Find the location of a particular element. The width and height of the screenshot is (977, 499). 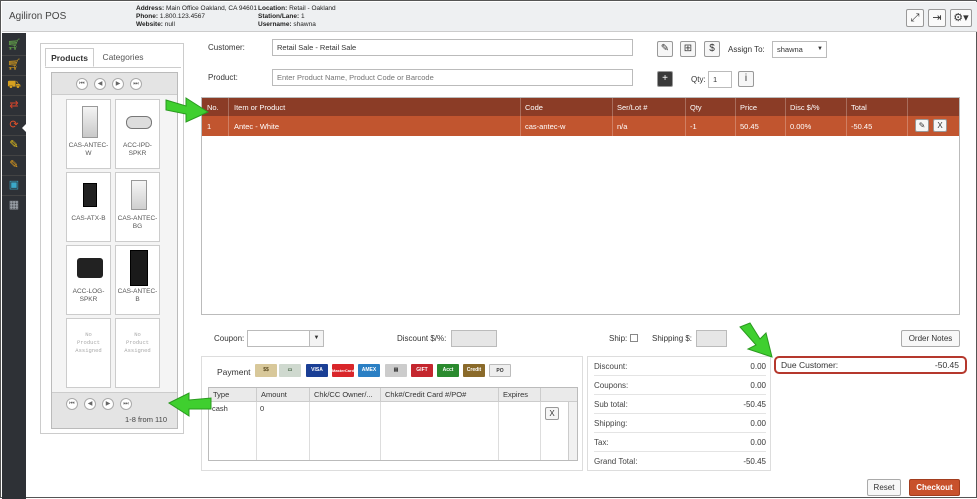

product-tile: CAS-ANTEC- BG is located at coordinates (137, 207).